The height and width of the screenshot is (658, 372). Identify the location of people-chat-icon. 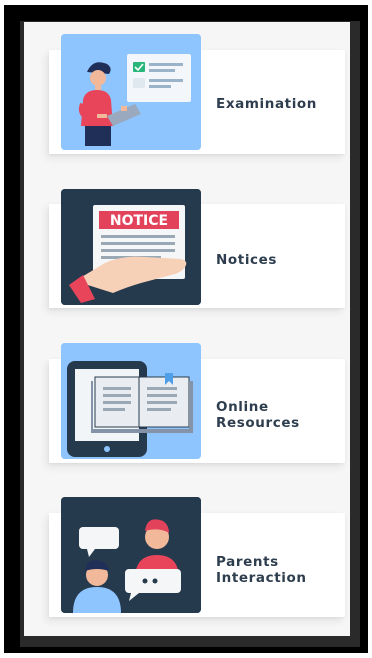
(131, 555).